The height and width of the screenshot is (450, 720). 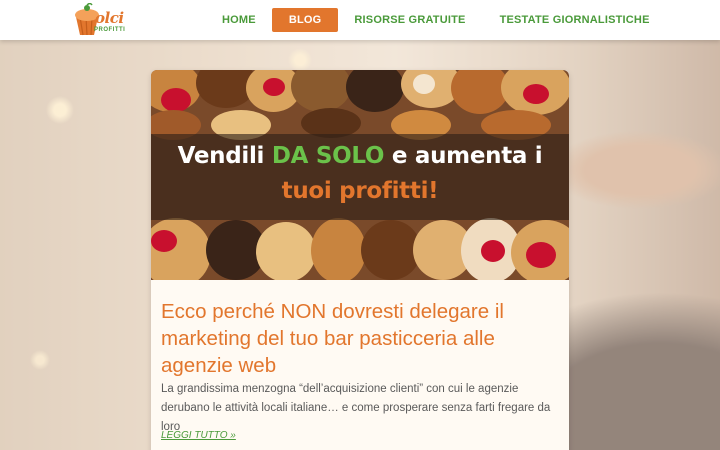 What do you see at coordinates (110, 30) in the screenshot?
I see `logo-subtext: PROFITTI` at bounding box center [110, 30].